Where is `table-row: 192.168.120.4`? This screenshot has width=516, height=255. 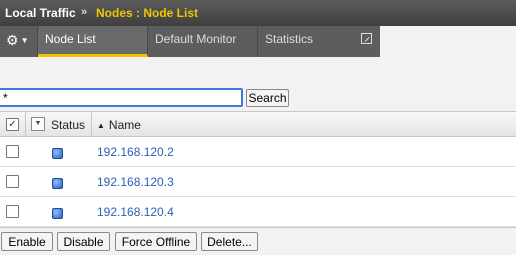 table-row: 192.168.120.4 is located at coordinates (258, 212).